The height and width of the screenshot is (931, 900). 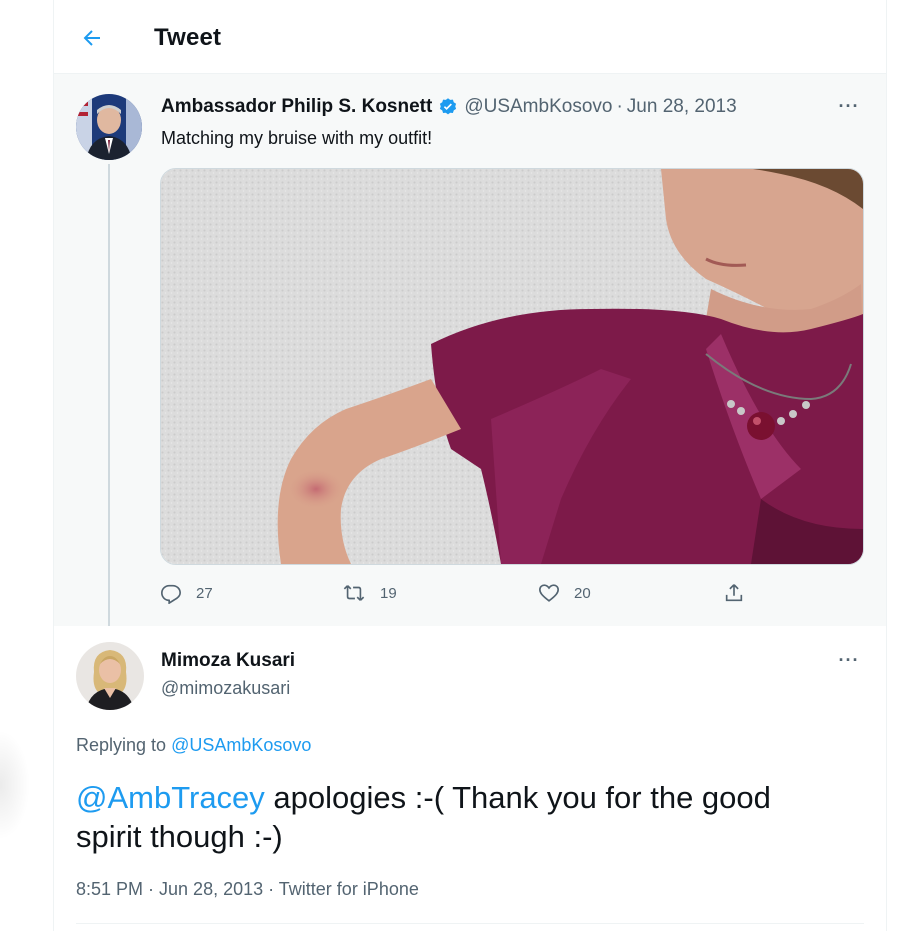 I want to click on tweet-actions: 27 19 20, so click(x=460, y=597).